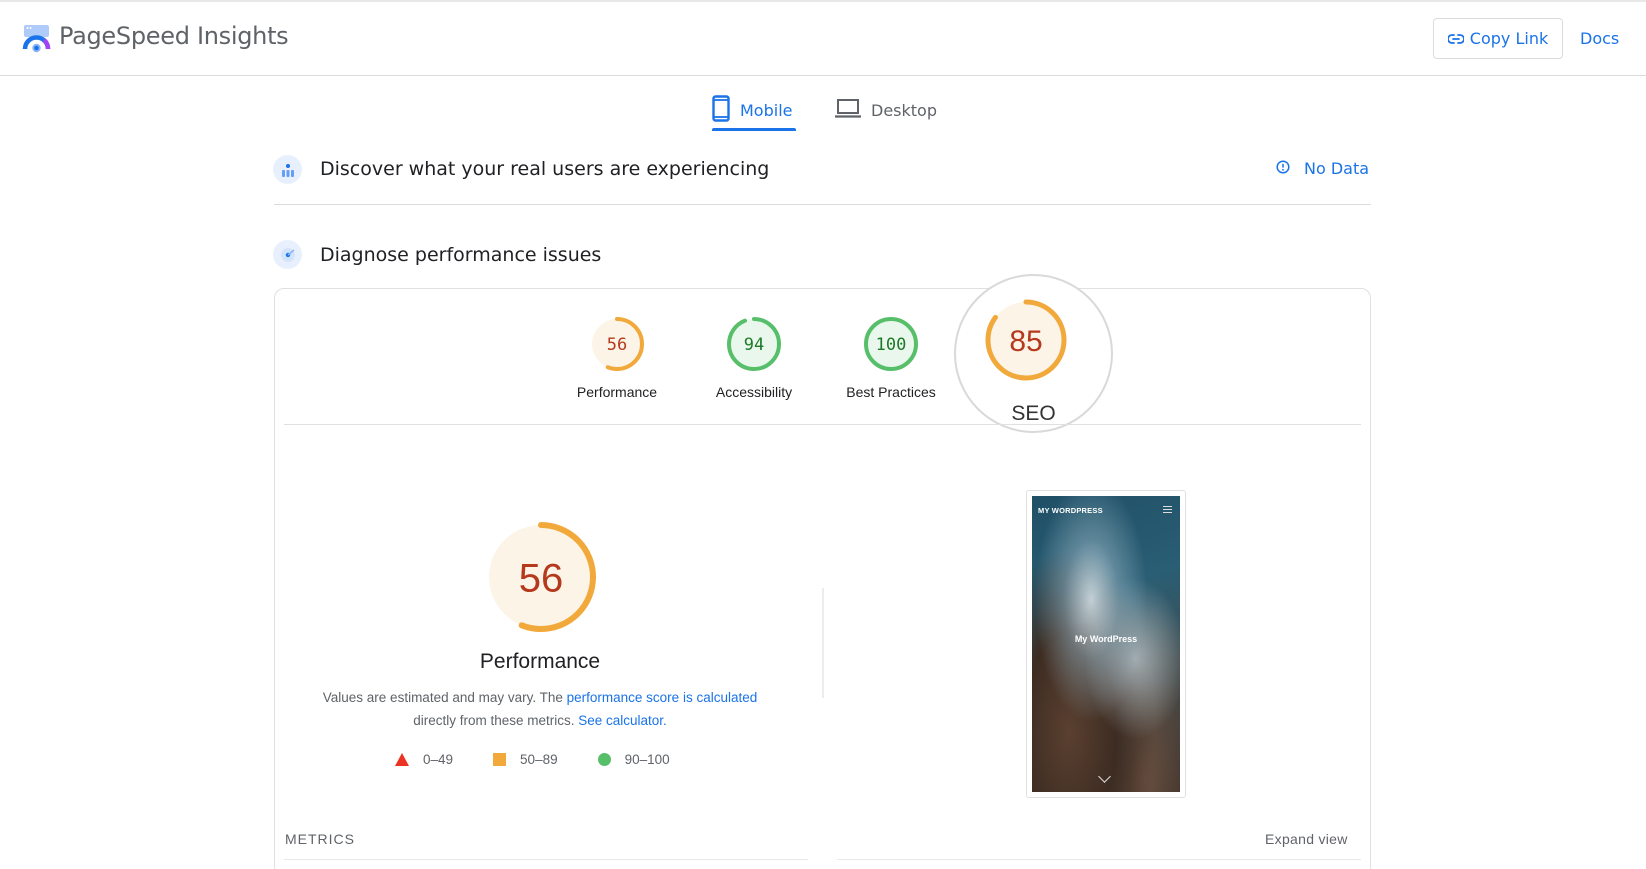 This screenshot has height=869, width=1646. Describe the element at coordinates (848, 110) in the screenshot. I see `laptop-icon` at that location.